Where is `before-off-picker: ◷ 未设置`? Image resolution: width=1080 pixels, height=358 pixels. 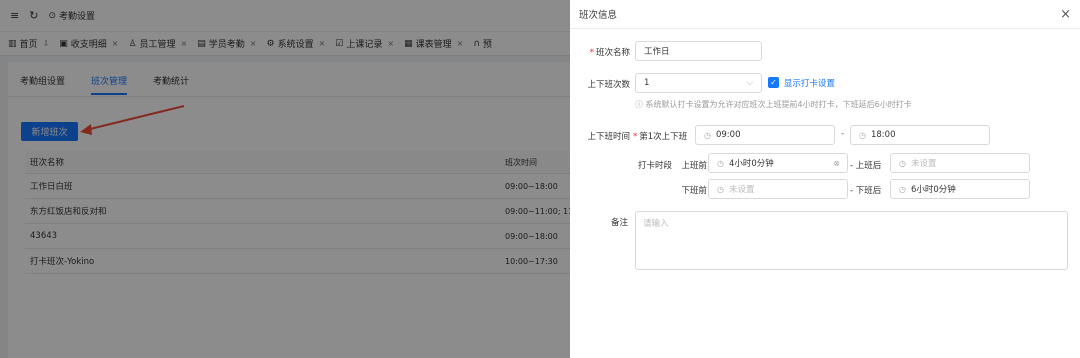
before-off-picker: ◷ 未设置 is located at coordinates (778, 189).